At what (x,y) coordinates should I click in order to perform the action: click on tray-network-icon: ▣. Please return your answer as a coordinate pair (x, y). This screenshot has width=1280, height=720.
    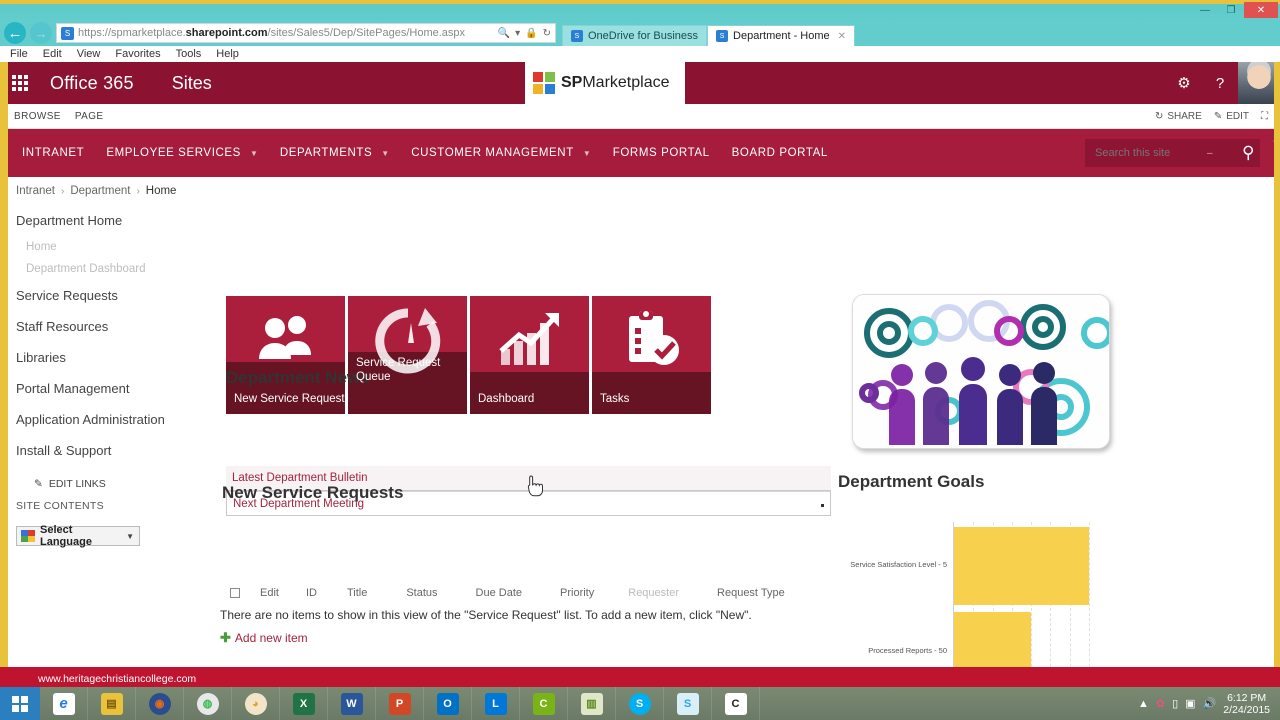
    Looking at the image, I should click on (1190, 703).